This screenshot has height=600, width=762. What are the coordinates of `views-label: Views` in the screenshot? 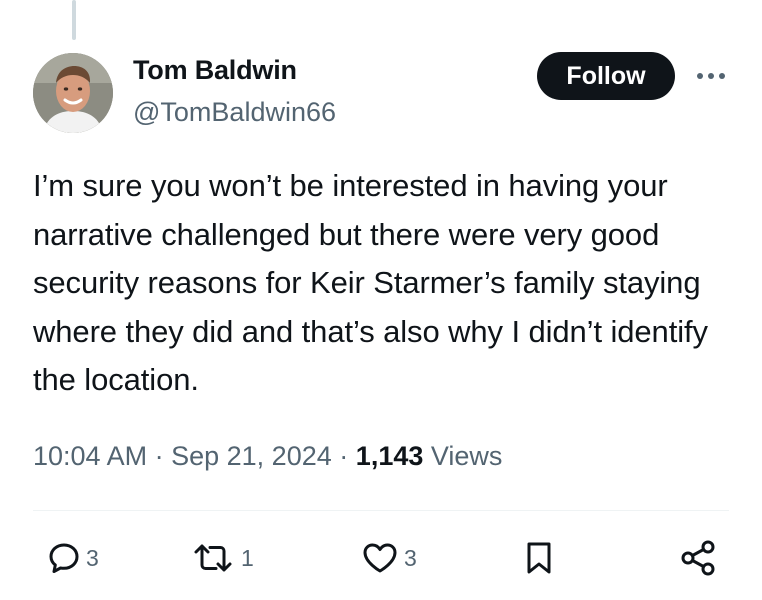 It's located at (467, 456).